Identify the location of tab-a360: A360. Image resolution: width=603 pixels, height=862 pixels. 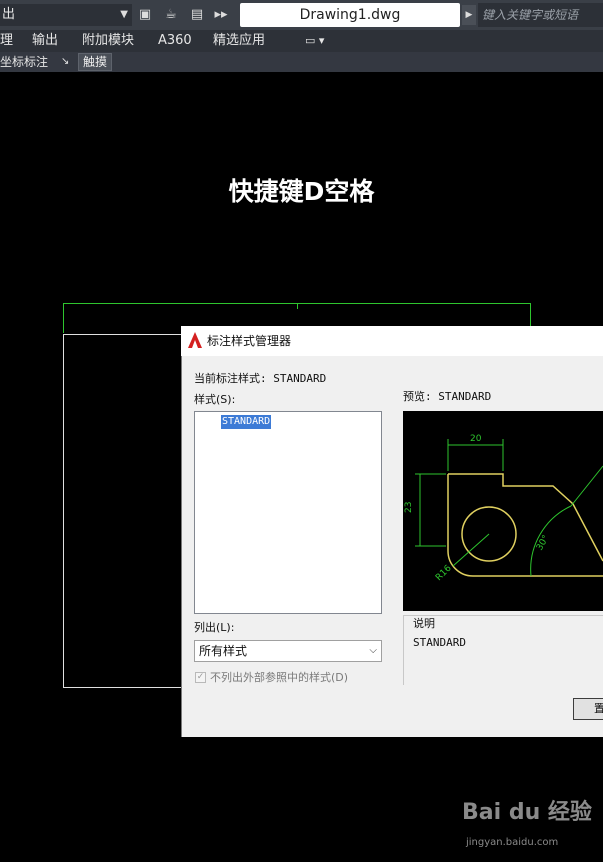
(175, 41).